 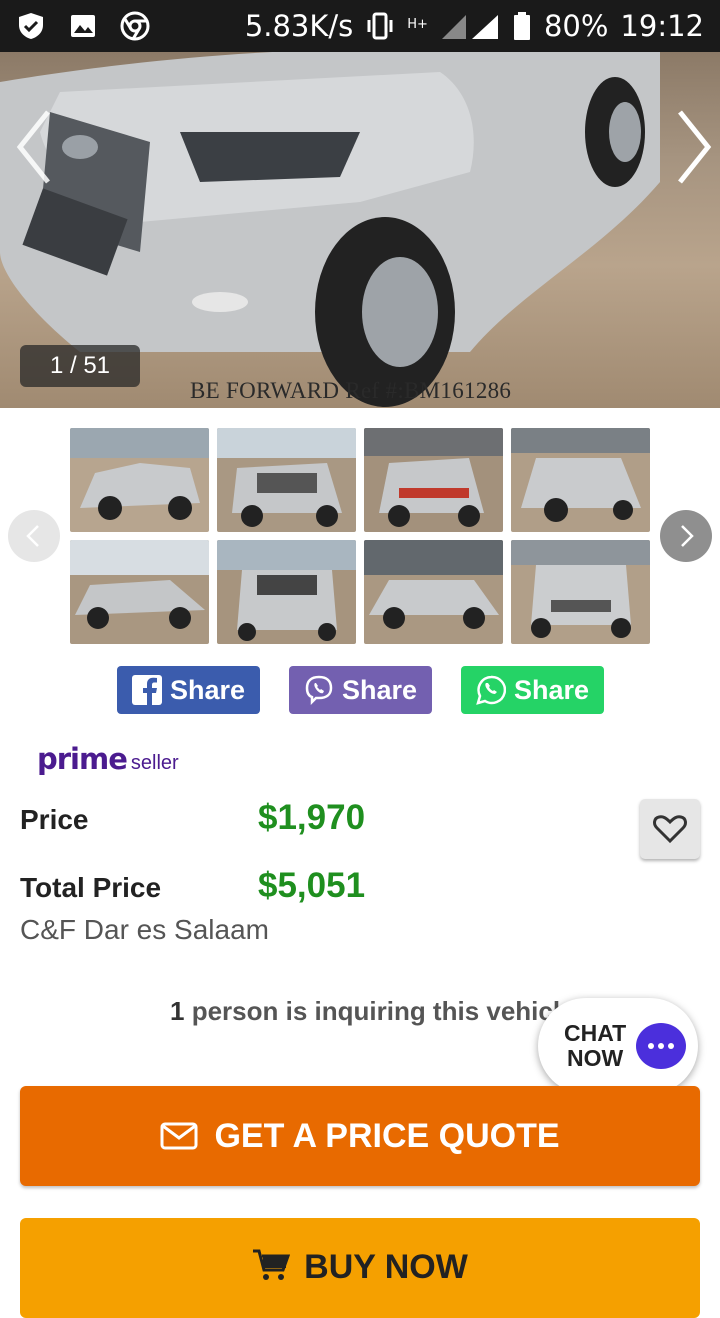 What do you see at coordinates (576, 26) in the screenshot?
I see `battery-percent: 80%` at bounding box center [576, 26].